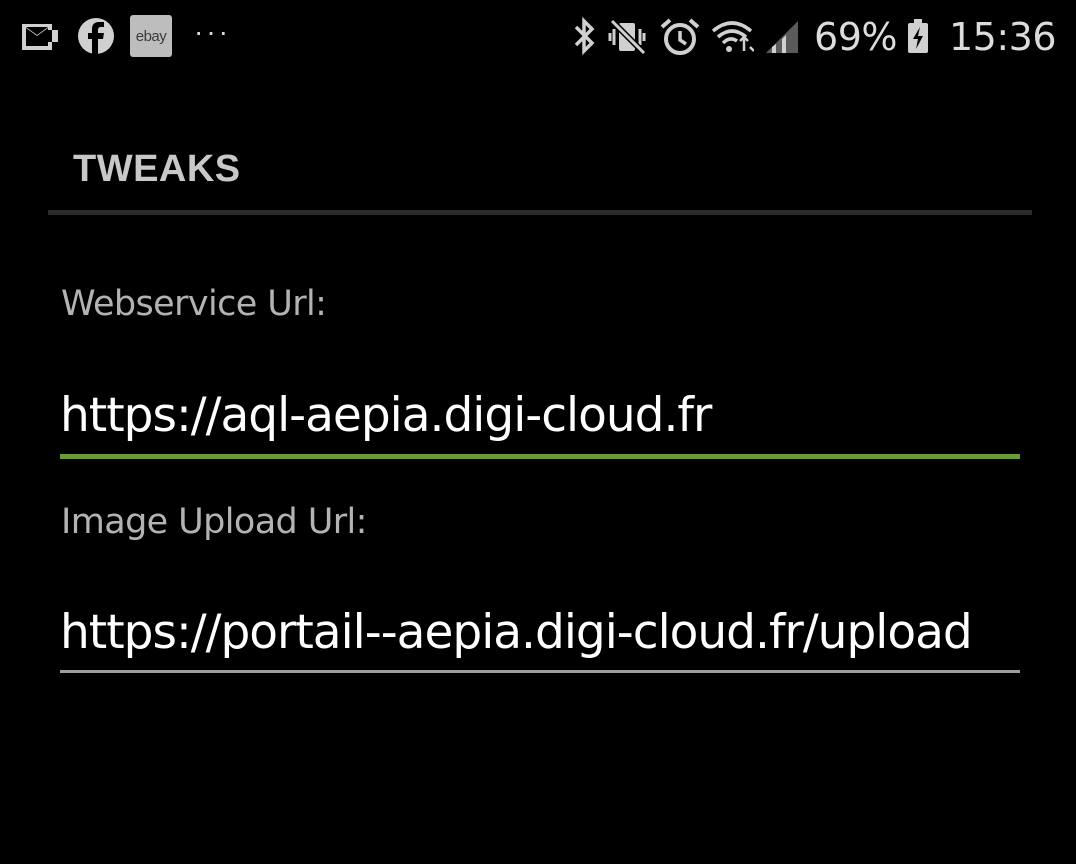 Image resolution: width=1076 pixels, height=864 pixels. What do you see at coordinates (151, 36) in the screenshot?
I see `ebay-icon: ebay` at bounding box center [151, 36].